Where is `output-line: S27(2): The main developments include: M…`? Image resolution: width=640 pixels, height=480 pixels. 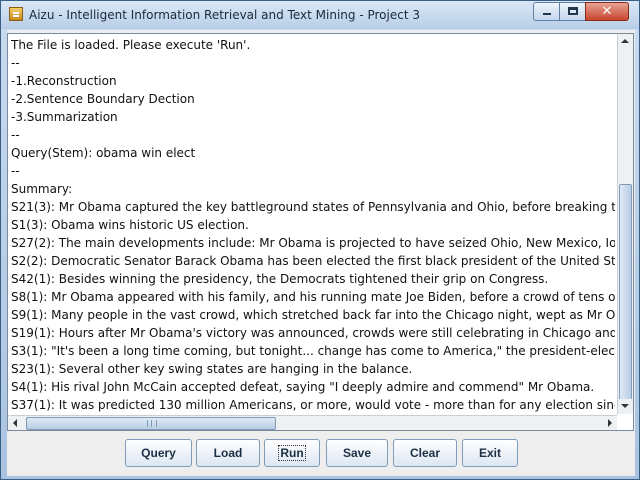 output-line: S27(2): The main developments include: M… is located at coordinates (313, 243).